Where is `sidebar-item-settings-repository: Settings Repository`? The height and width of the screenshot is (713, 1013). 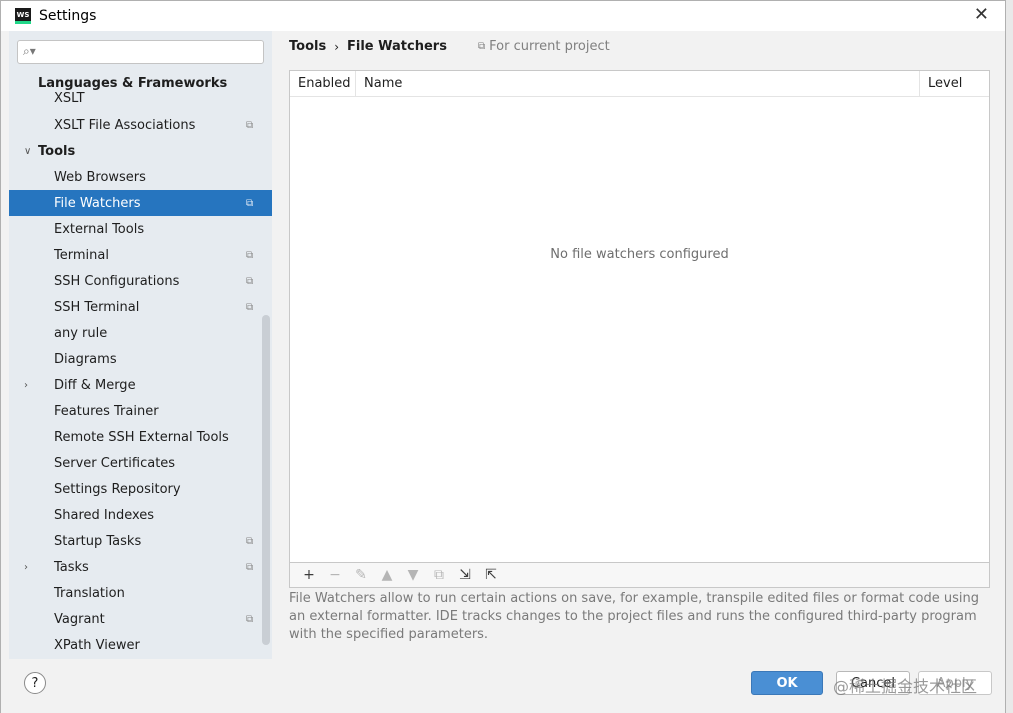
sidebar-item-settings-repository: Settings Repository is located at coordinates (140, 489).